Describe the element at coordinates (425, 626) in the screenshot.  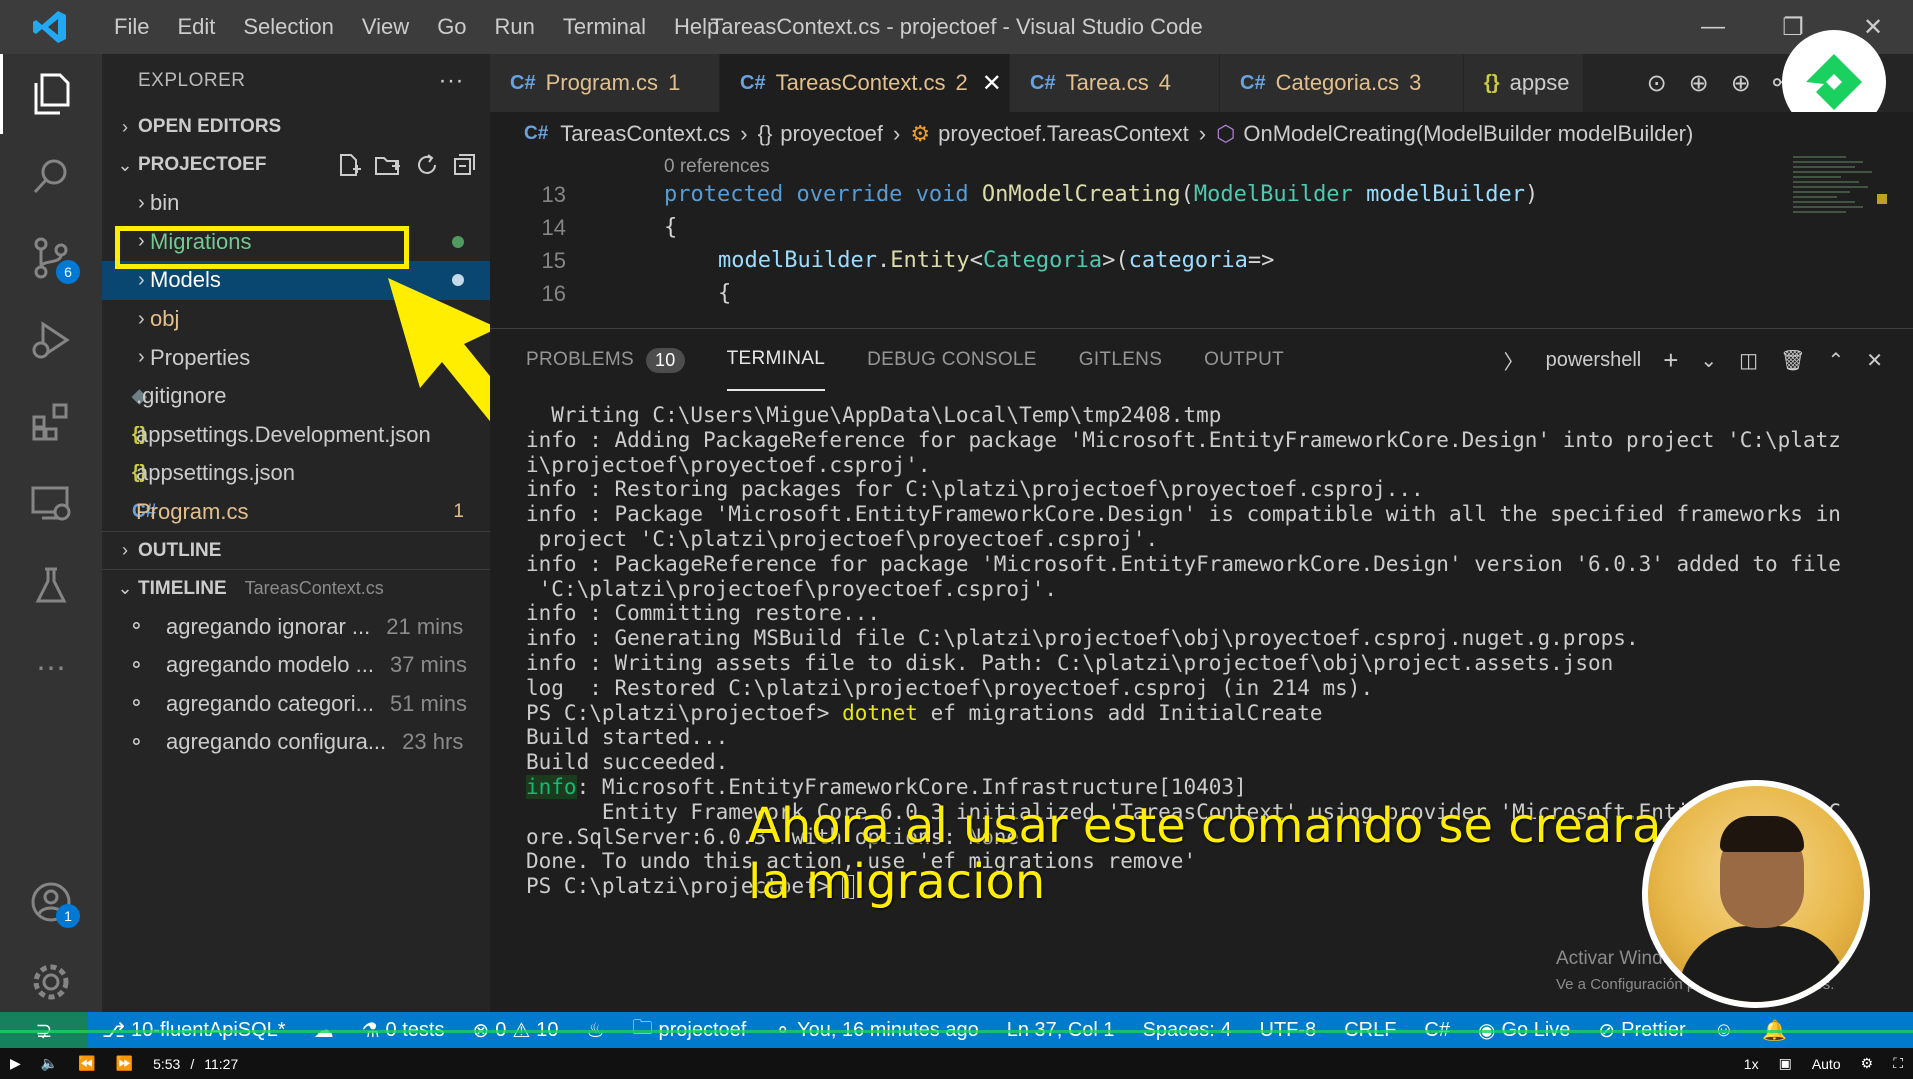
I see `timeline-item-time: 21 mins` at that location.